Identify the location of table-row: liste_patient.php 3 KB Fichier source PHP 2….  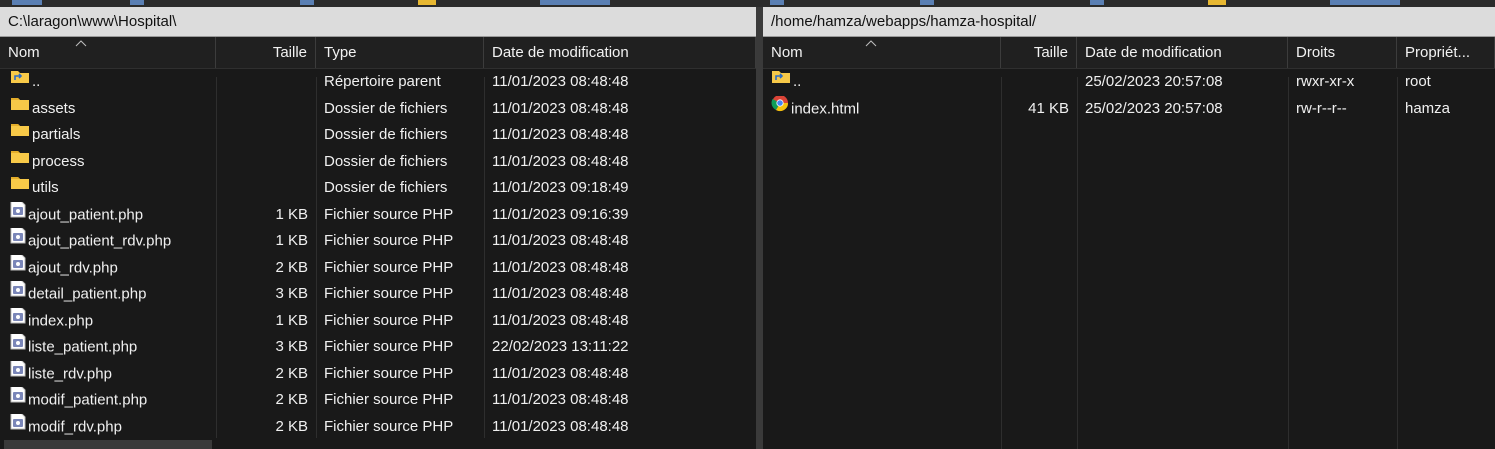
(378, 347).